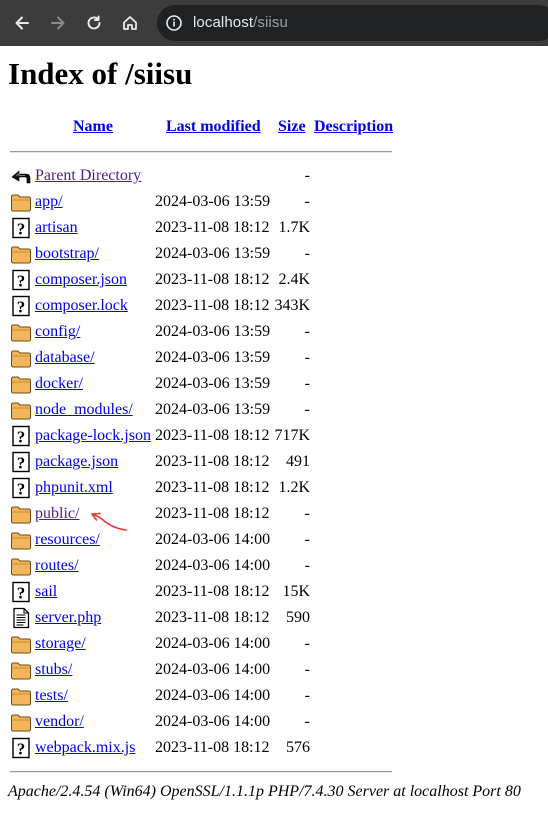  Describe the element at coordinates (274, 618) in the screenshot. I see `file-row: server.php 2023-11-08 18:12 590` at that location.